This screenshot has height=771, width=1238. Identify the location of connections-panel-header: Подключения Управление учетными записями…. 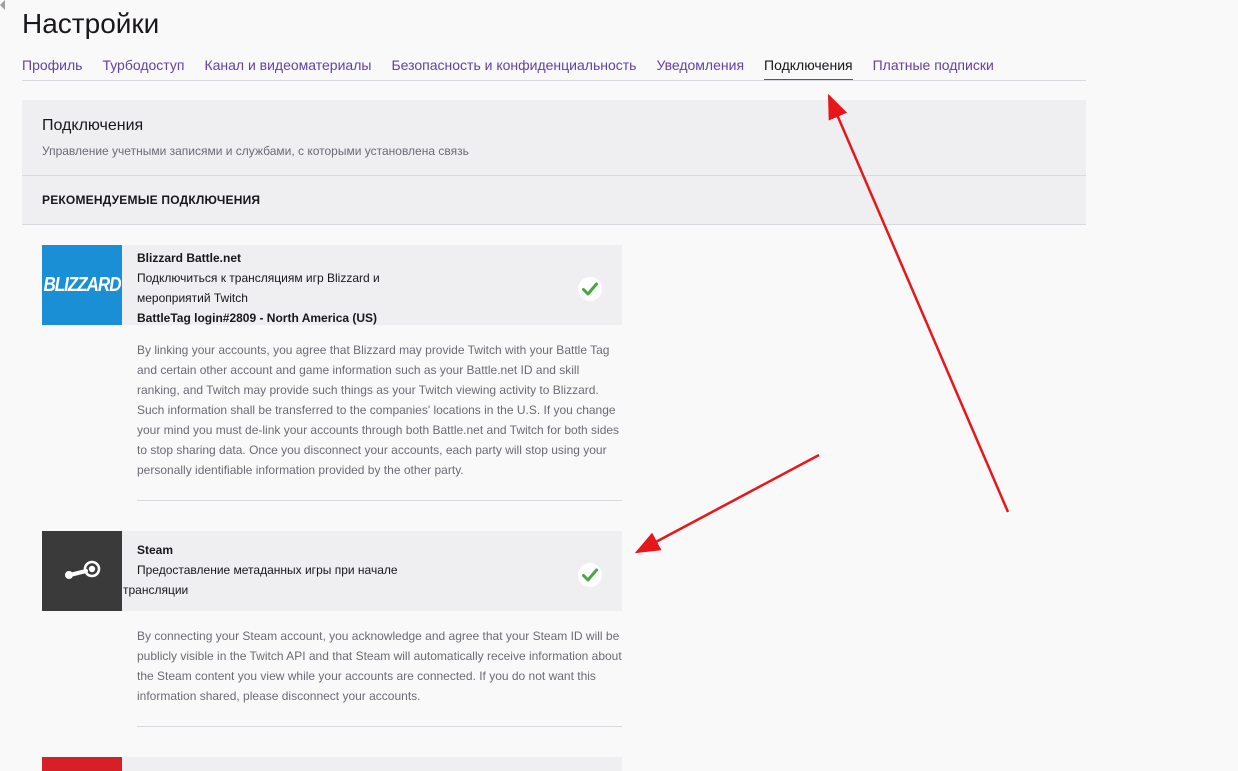
(554, 138).